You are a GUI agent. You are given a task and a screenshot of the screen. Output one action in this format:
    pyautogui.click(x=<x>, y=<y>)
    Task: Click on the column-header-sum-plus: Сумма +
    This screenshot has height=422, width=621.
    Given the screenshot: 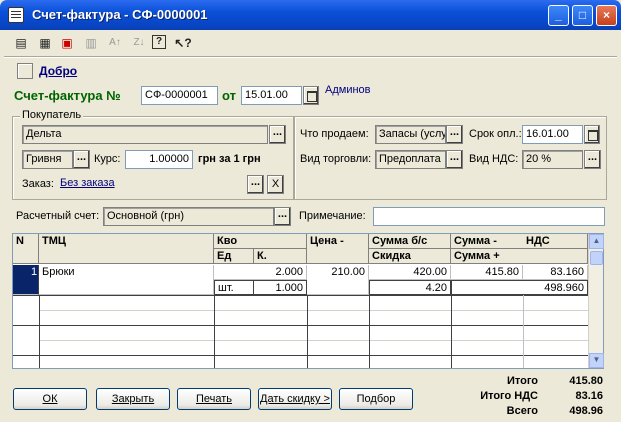 What is the action you would take?
    pyautogui.click(x=519, y=256)
    